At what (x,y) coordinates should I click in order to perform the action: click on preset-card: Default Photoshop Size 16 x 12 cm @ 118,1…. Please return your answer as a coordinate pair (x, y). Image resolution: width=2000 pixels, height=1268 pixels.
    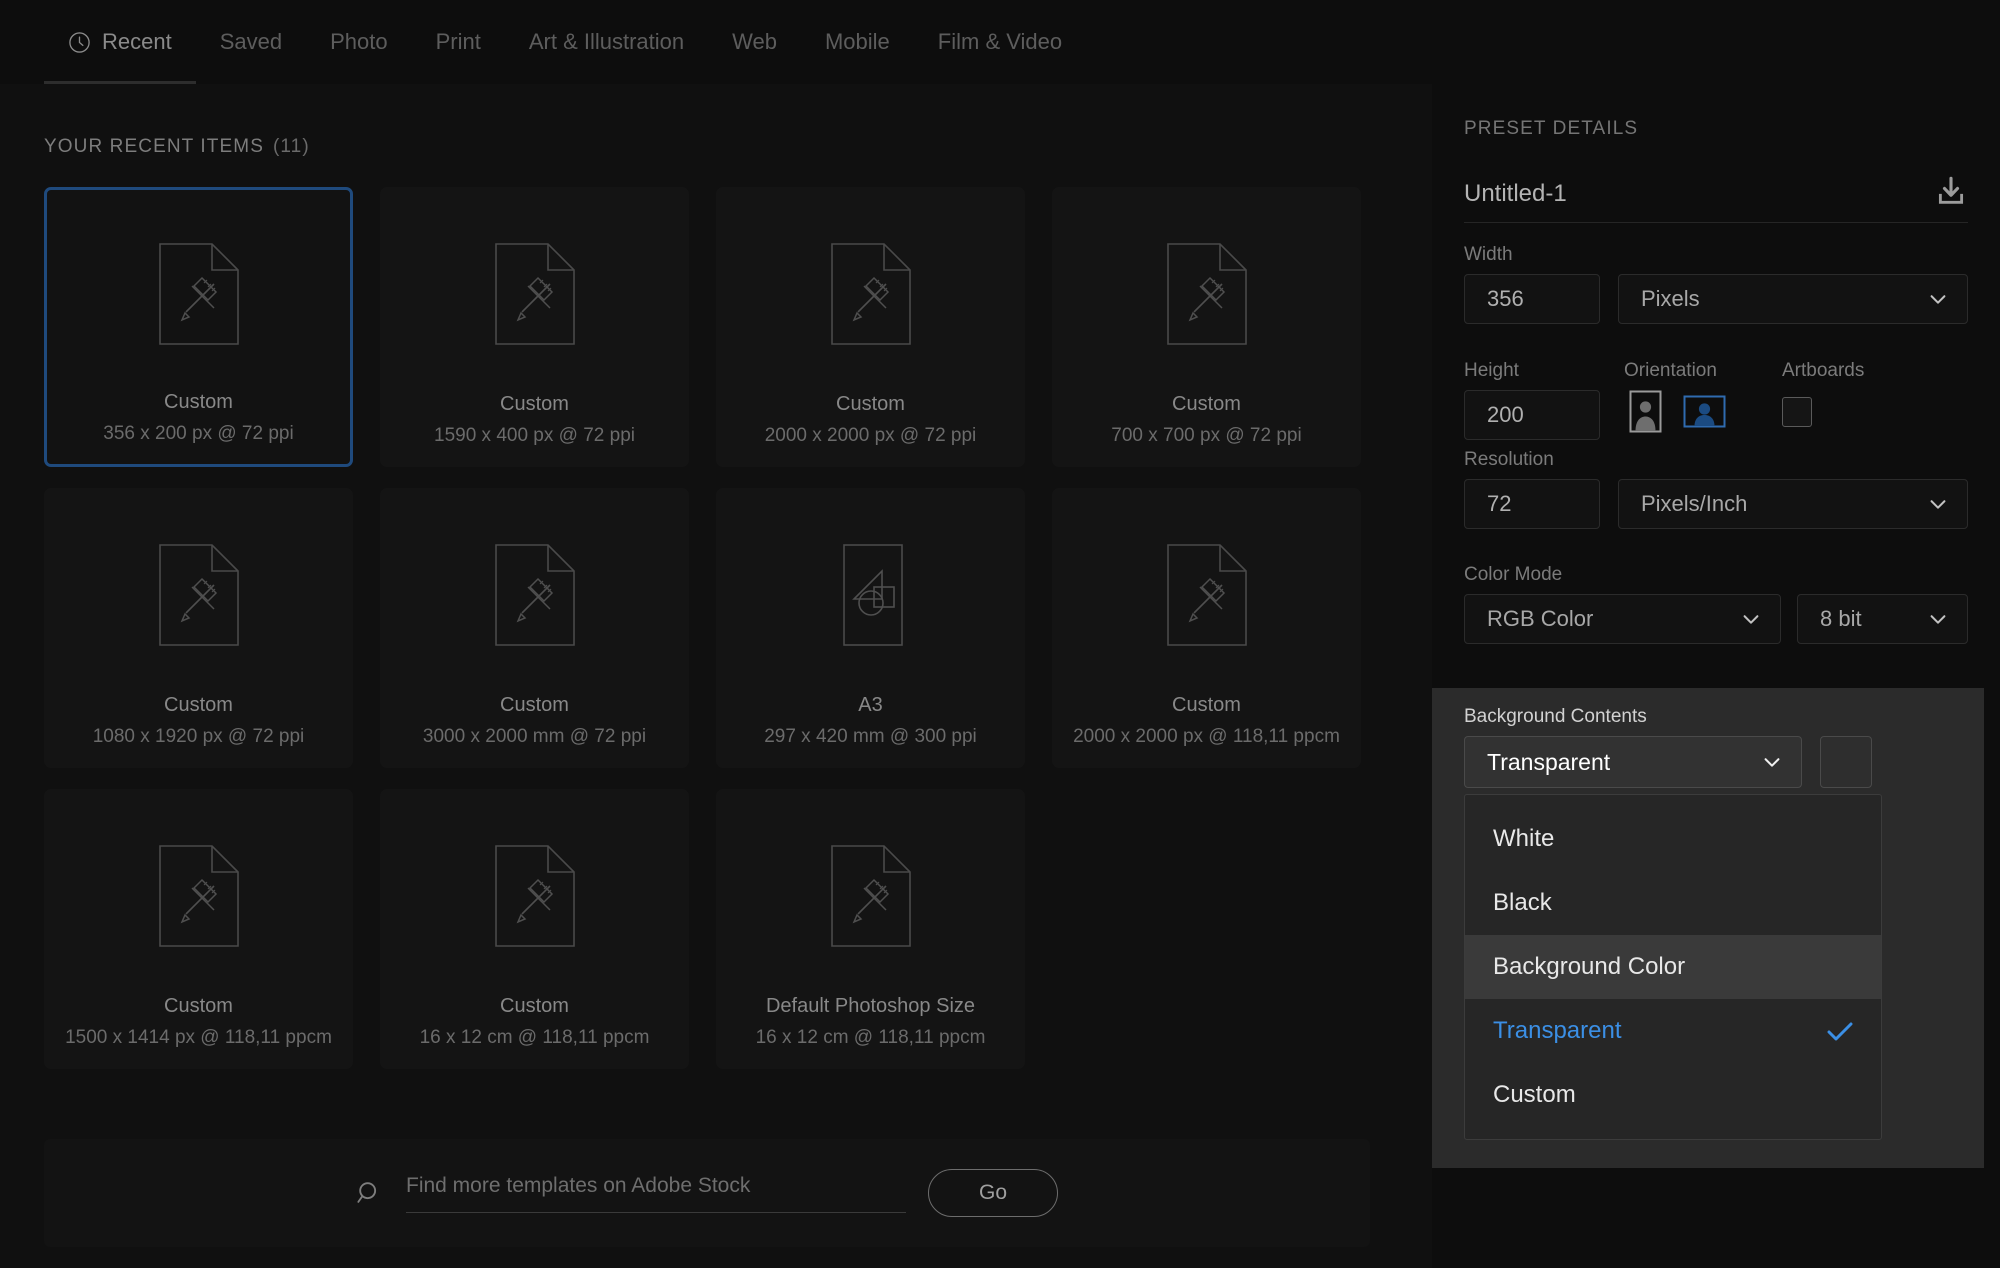
    Looking at the image, I should click on (870, 929).